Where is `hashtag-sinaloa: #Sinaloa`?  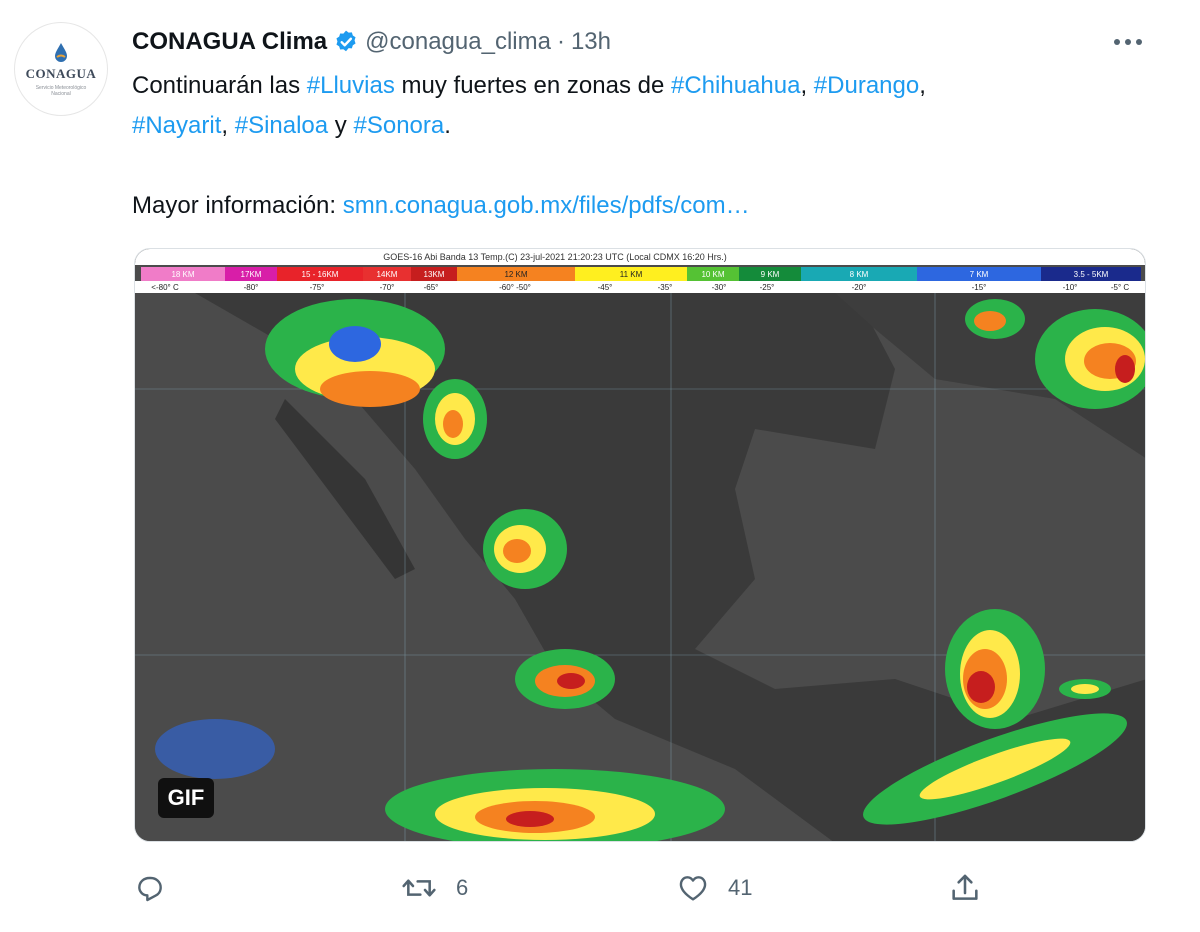
hashtag-sinaloa: #Sinaloa is located at coordinates (281, 125).